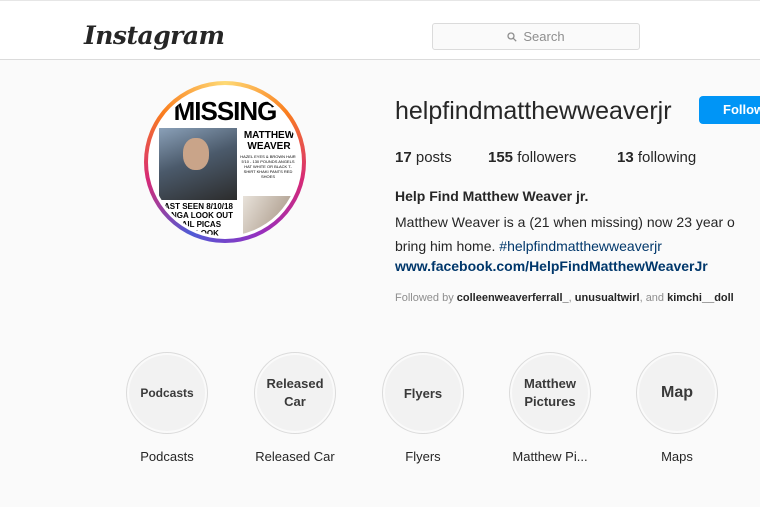 This screenshot has height=507, width=760. Describe the element at coordinates (625, 157) in the screenshot. I see `following-count-value: 13` at that location.